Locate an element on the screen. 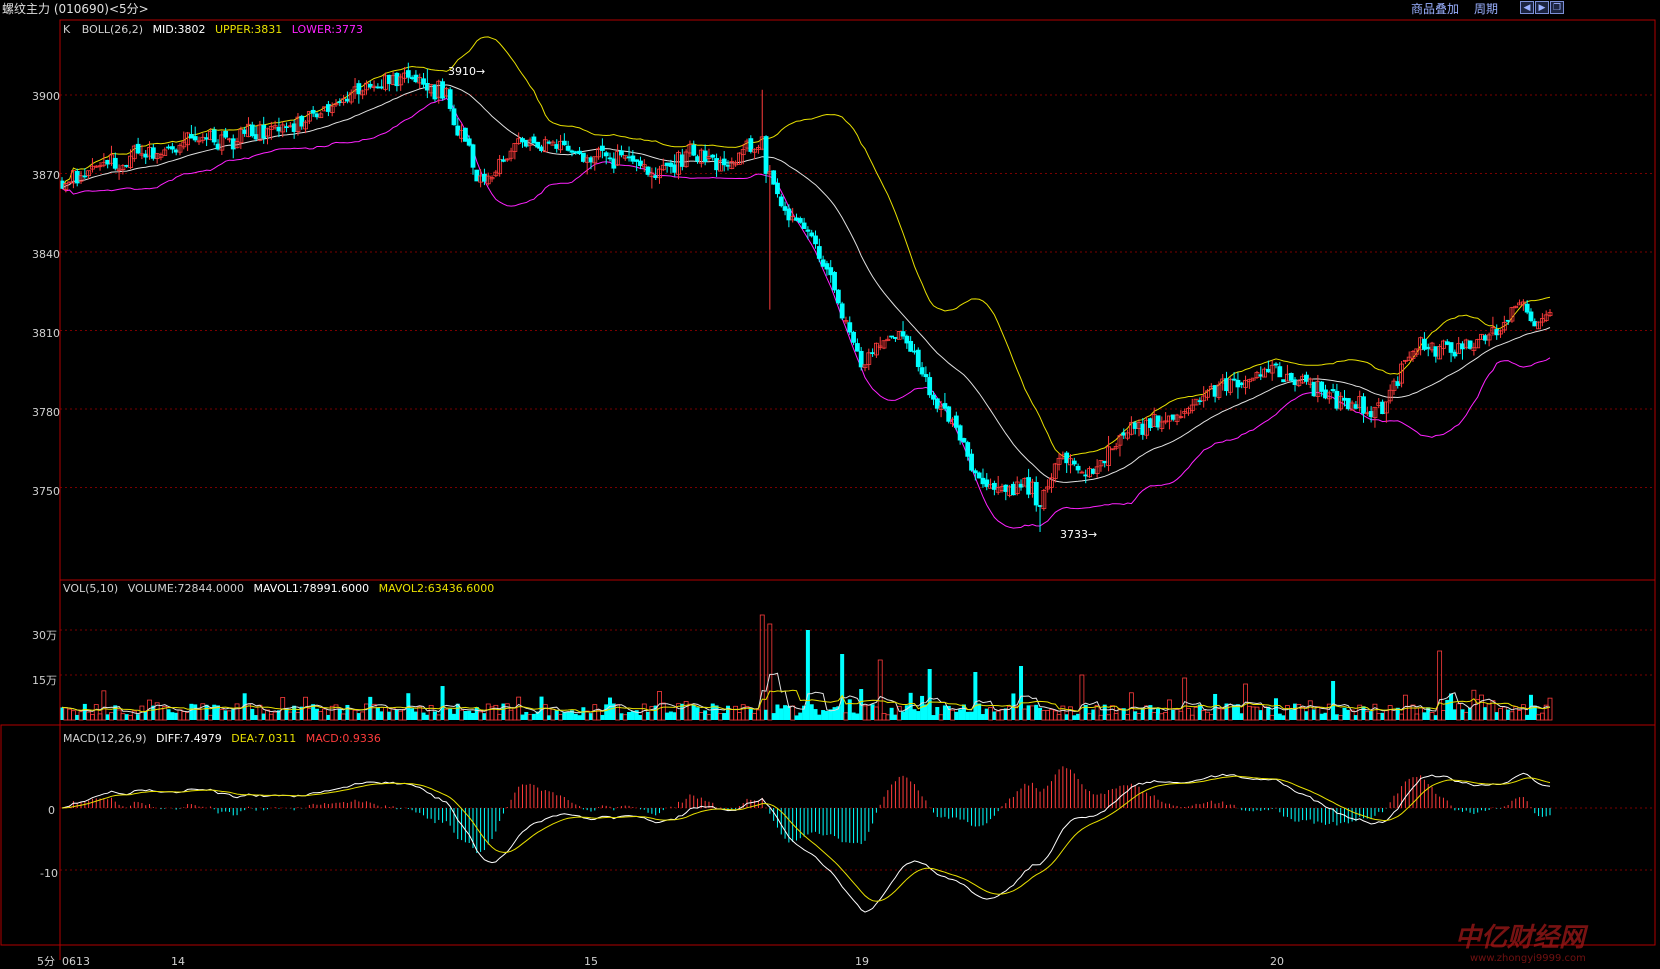 This screenshot has width=1660, height=969. y-tick-label: 3780 is located at coordinates (46, 412).